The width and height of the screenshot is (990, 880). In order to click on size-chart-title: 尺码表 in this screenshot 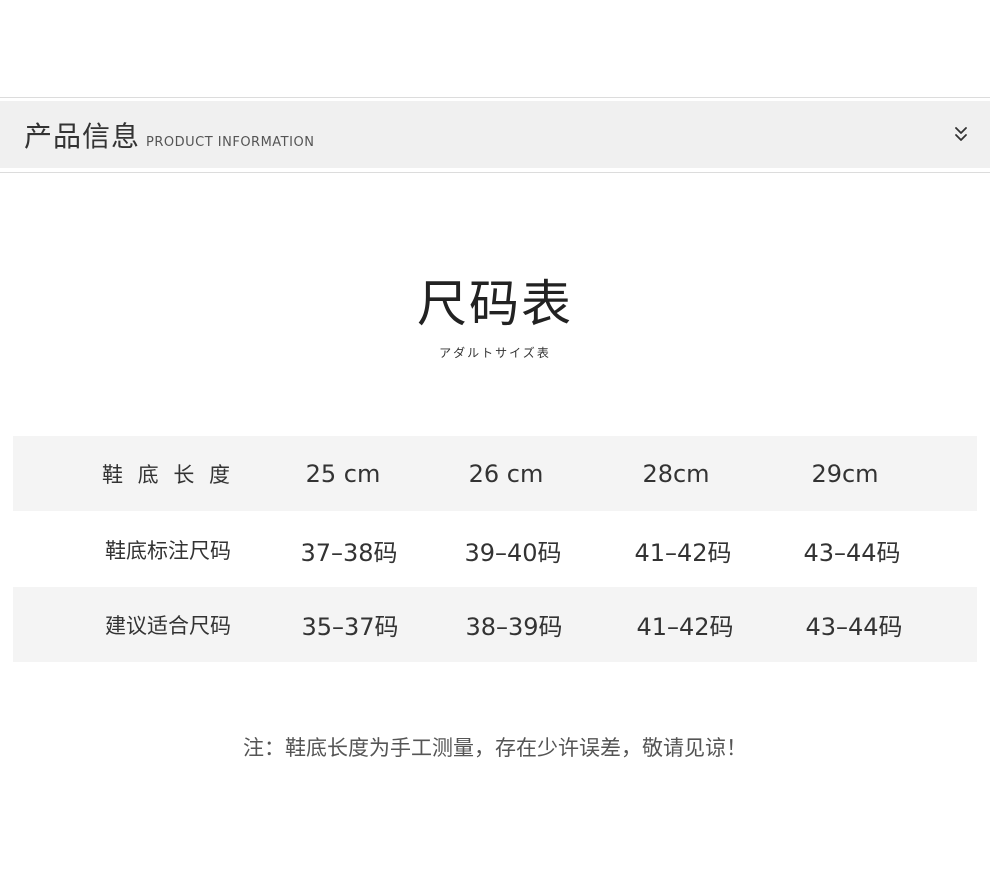, I will do `click(495, 304)`.